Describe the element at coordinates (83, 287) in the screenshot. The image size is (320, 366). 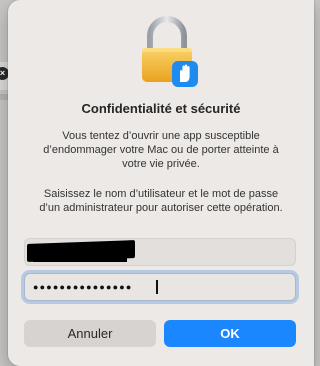
I see `password-mask: ●●●●●●●●●●●●●●●` at that location.